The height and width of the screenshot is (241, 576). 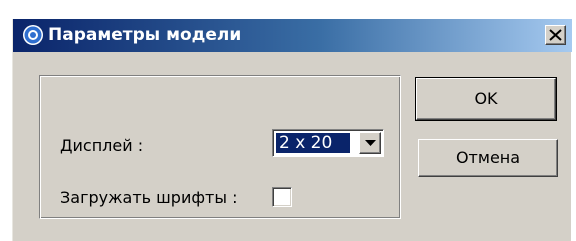 I want to click on display-label: Дисплей :, so click(x=102, y=145).